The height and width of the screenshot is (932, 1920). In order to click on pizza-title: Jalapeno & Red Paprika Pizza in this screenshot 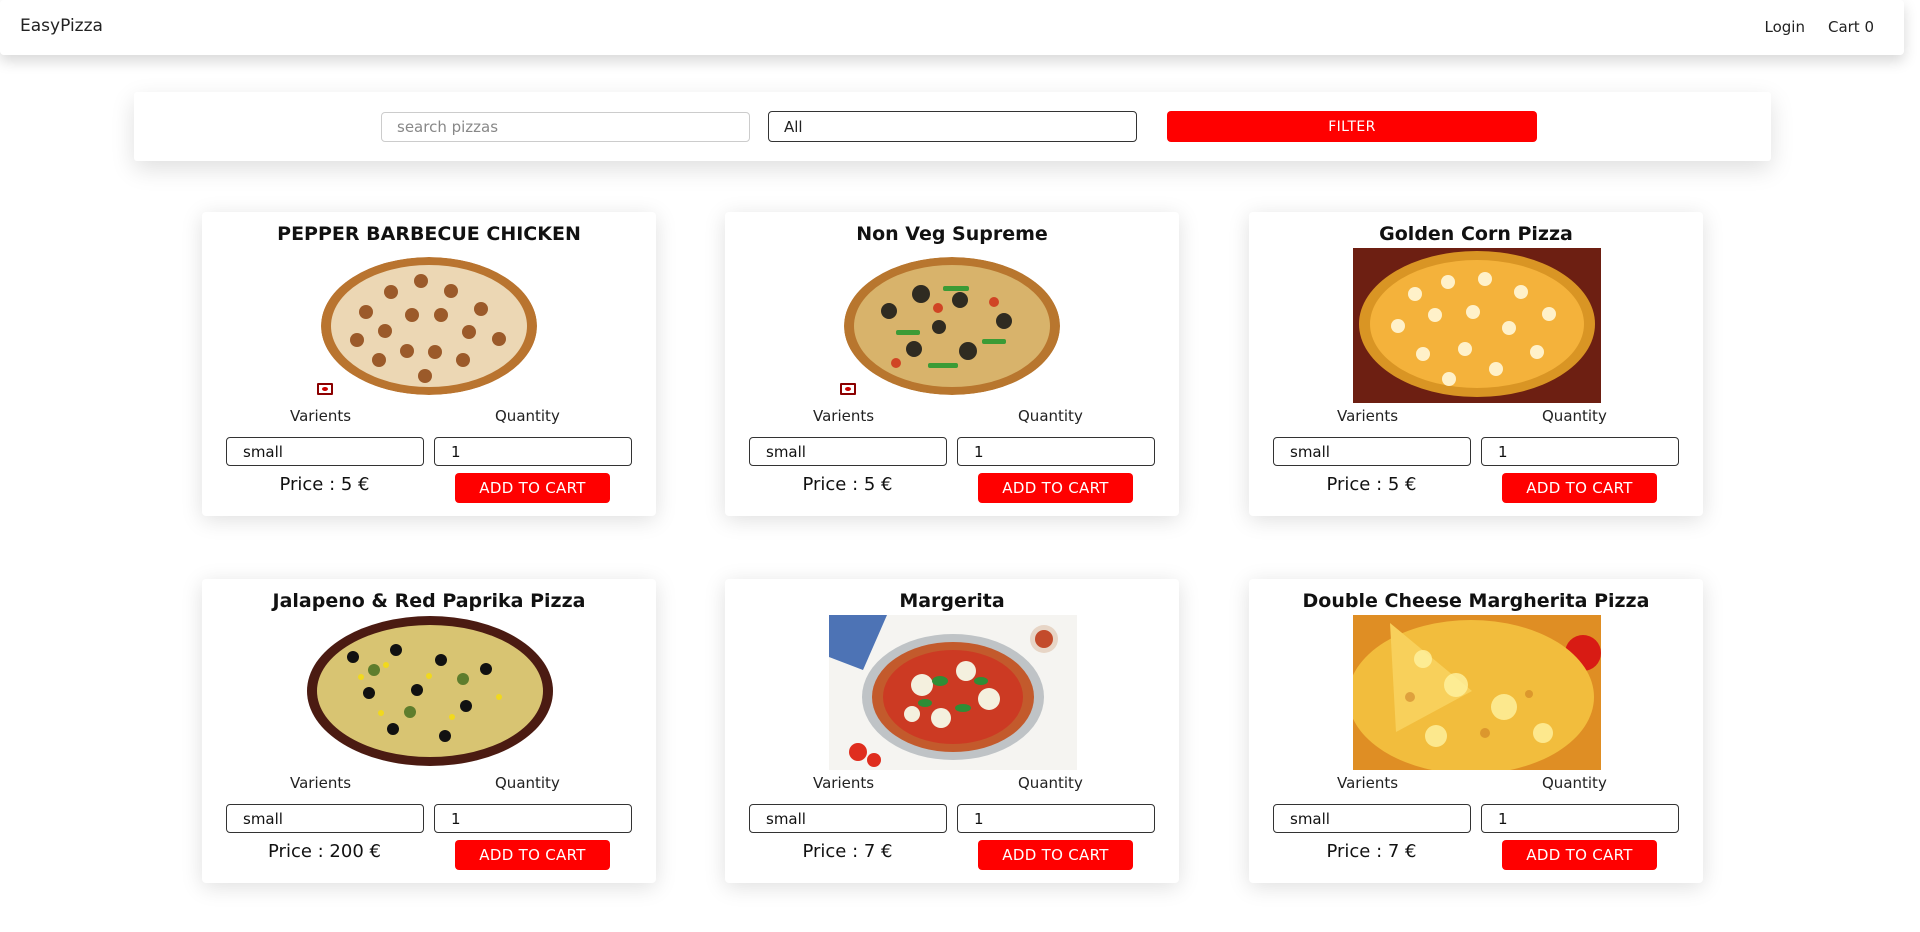, I will do `click(429, 601)`.